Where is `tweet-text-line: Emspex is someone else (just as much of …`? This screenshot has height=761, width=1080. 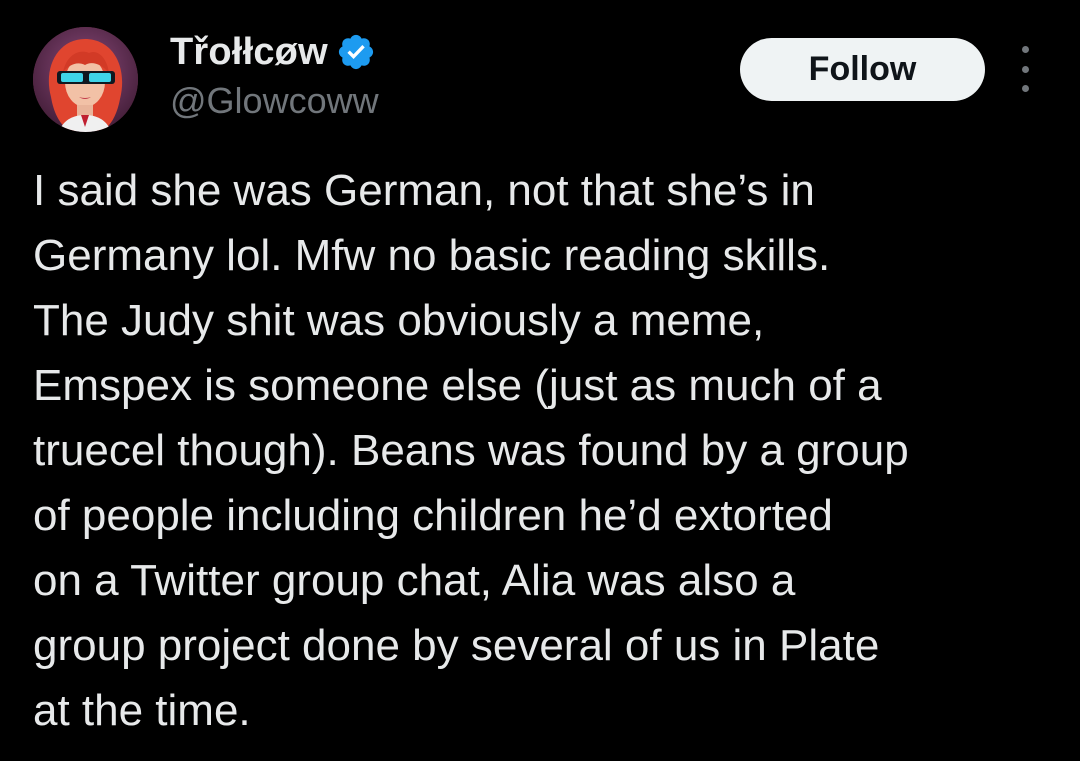
tweet-text-line: Emspex is someone else (just as much of … is located at coordinates (457, 385).